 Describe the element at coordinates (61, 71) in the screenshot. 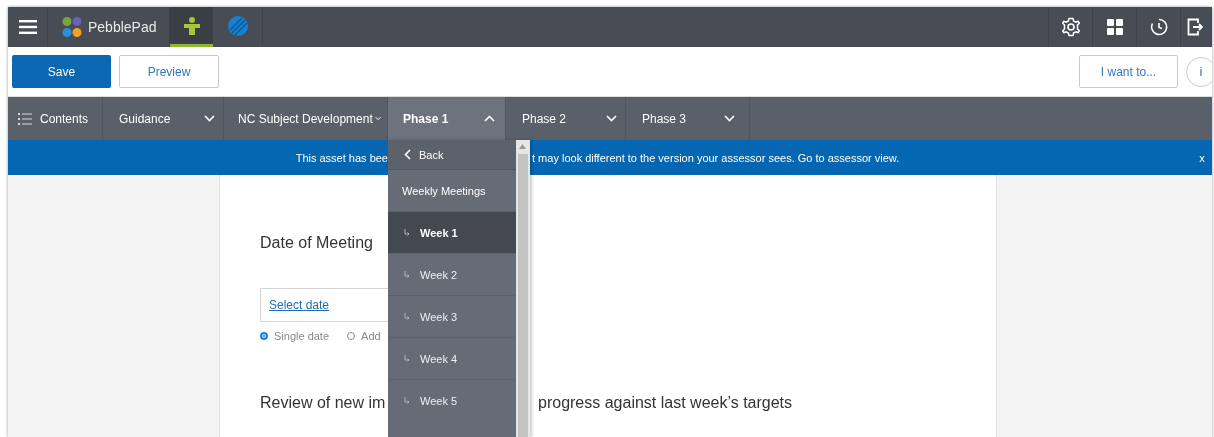

I see `save-button: Save` at that location.